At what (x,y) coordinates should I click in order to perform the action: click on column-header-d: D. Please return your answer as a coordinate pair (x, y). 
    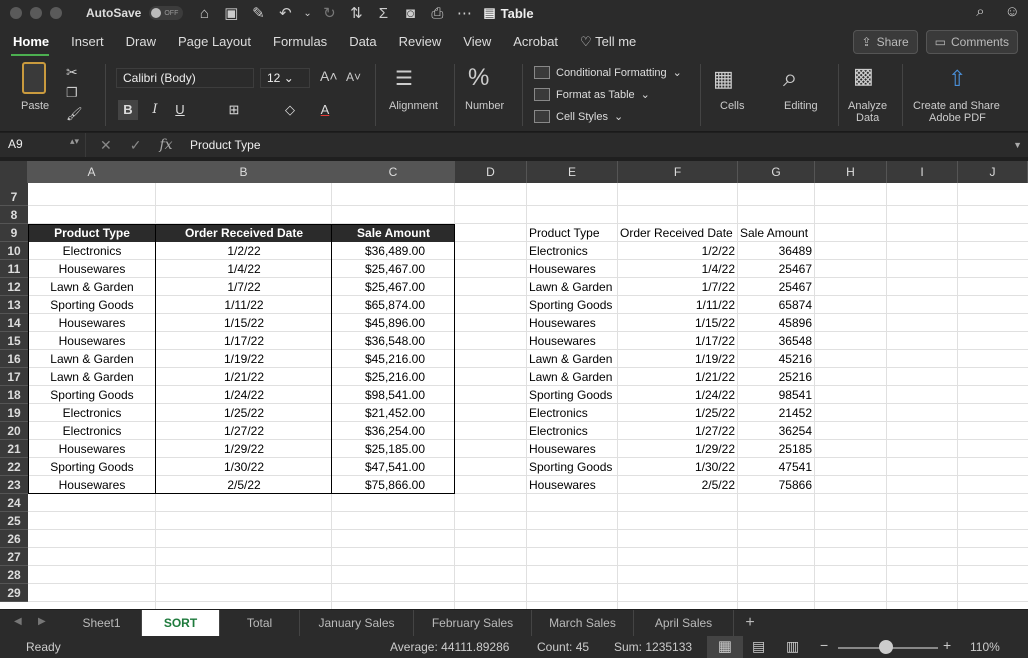
    Looking at the image, I should click on (491, 172).